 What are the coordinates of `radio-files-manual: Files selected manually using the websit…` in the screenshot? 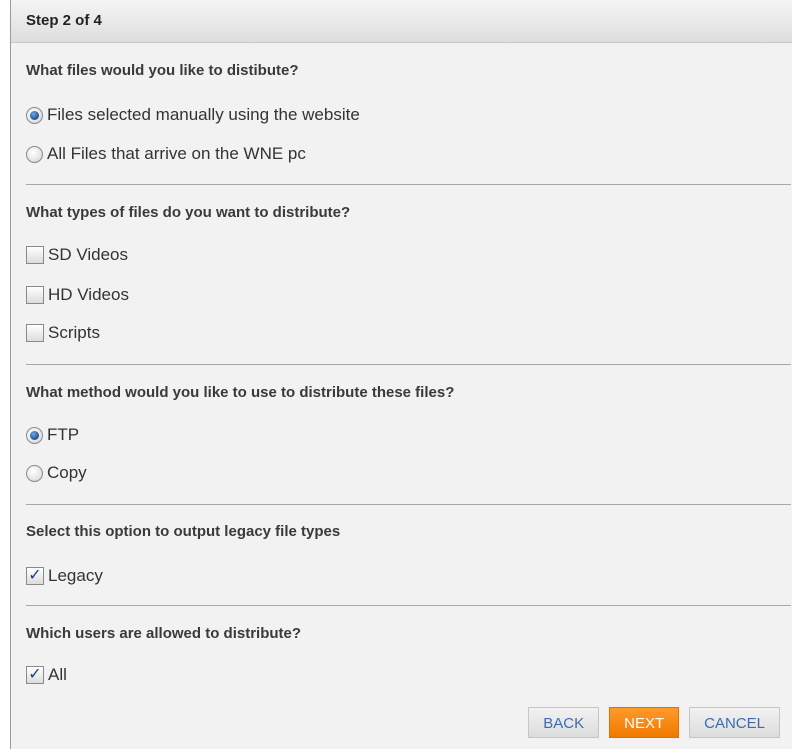 It's located at (193, 115).